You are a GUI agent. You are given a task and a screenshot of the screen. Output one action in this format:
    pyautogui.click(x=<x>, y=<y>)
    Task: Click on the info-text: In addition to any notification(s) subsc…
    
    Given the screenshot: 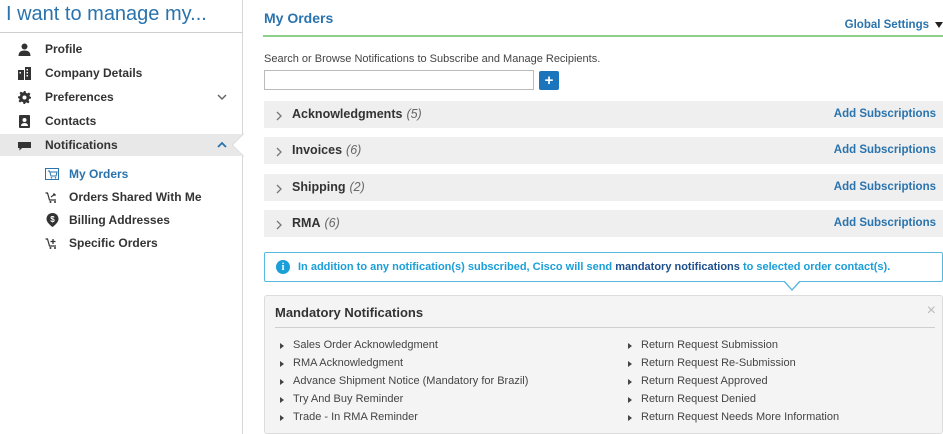 What is the action you would take?
    pyautogui.click(x=594, y=267)
    